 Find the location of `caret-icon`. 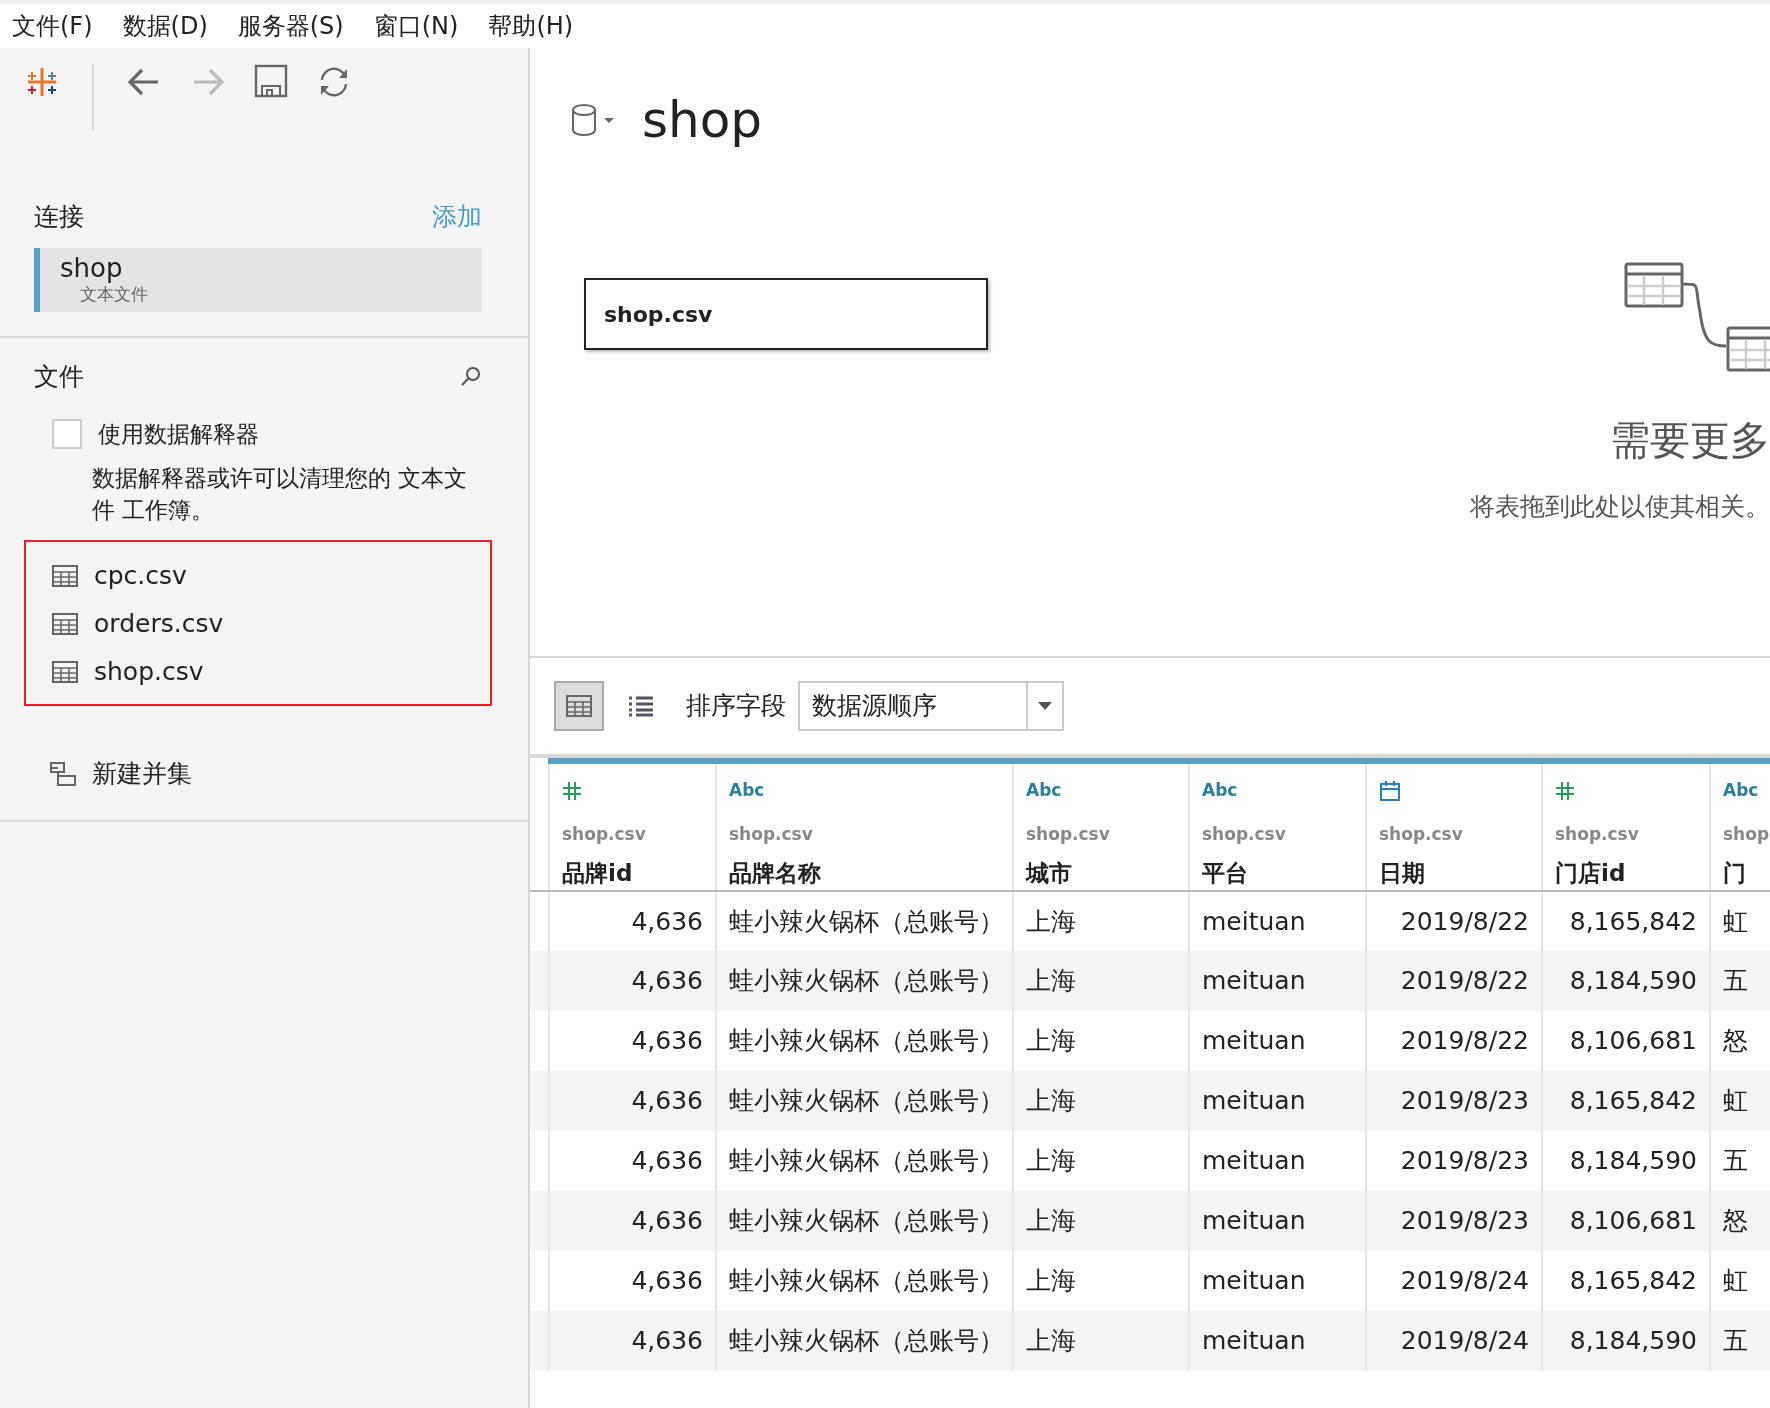

caret-icon is located at coordinates (1045, 706).